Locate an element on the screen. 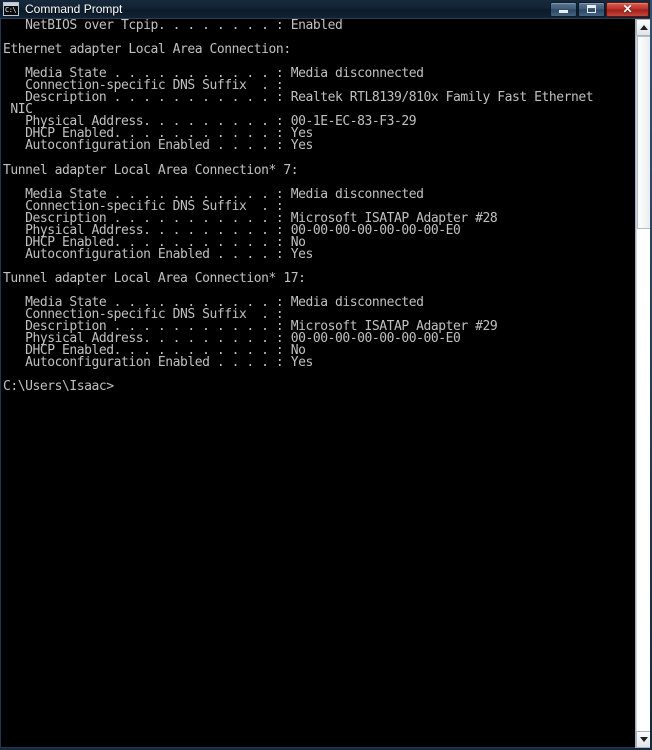 The image size is (652, 750). close-icon: ✕ is located at coordinates (627, 9).